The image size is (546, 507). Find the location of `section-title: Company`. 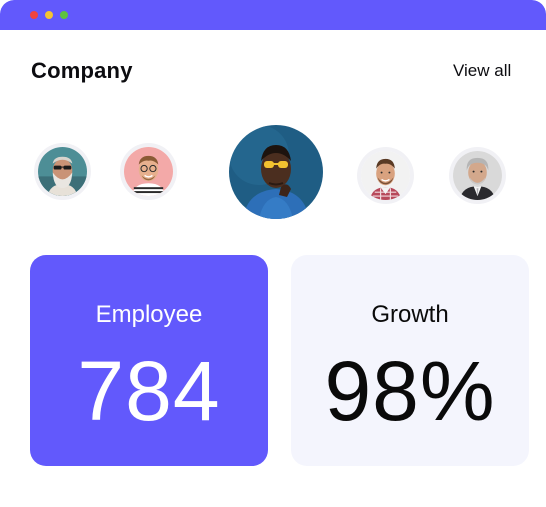

section-title: Company is located at coordinates (82, 70).